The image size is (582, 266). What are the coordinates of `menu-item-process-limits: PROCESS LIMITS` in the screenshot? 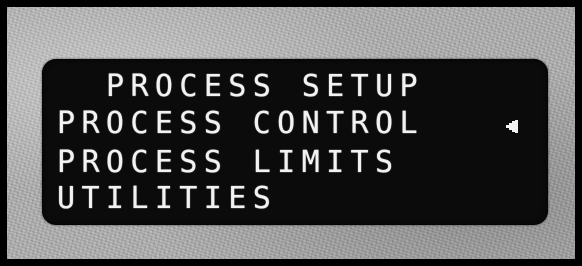 It's located at (228, 163).